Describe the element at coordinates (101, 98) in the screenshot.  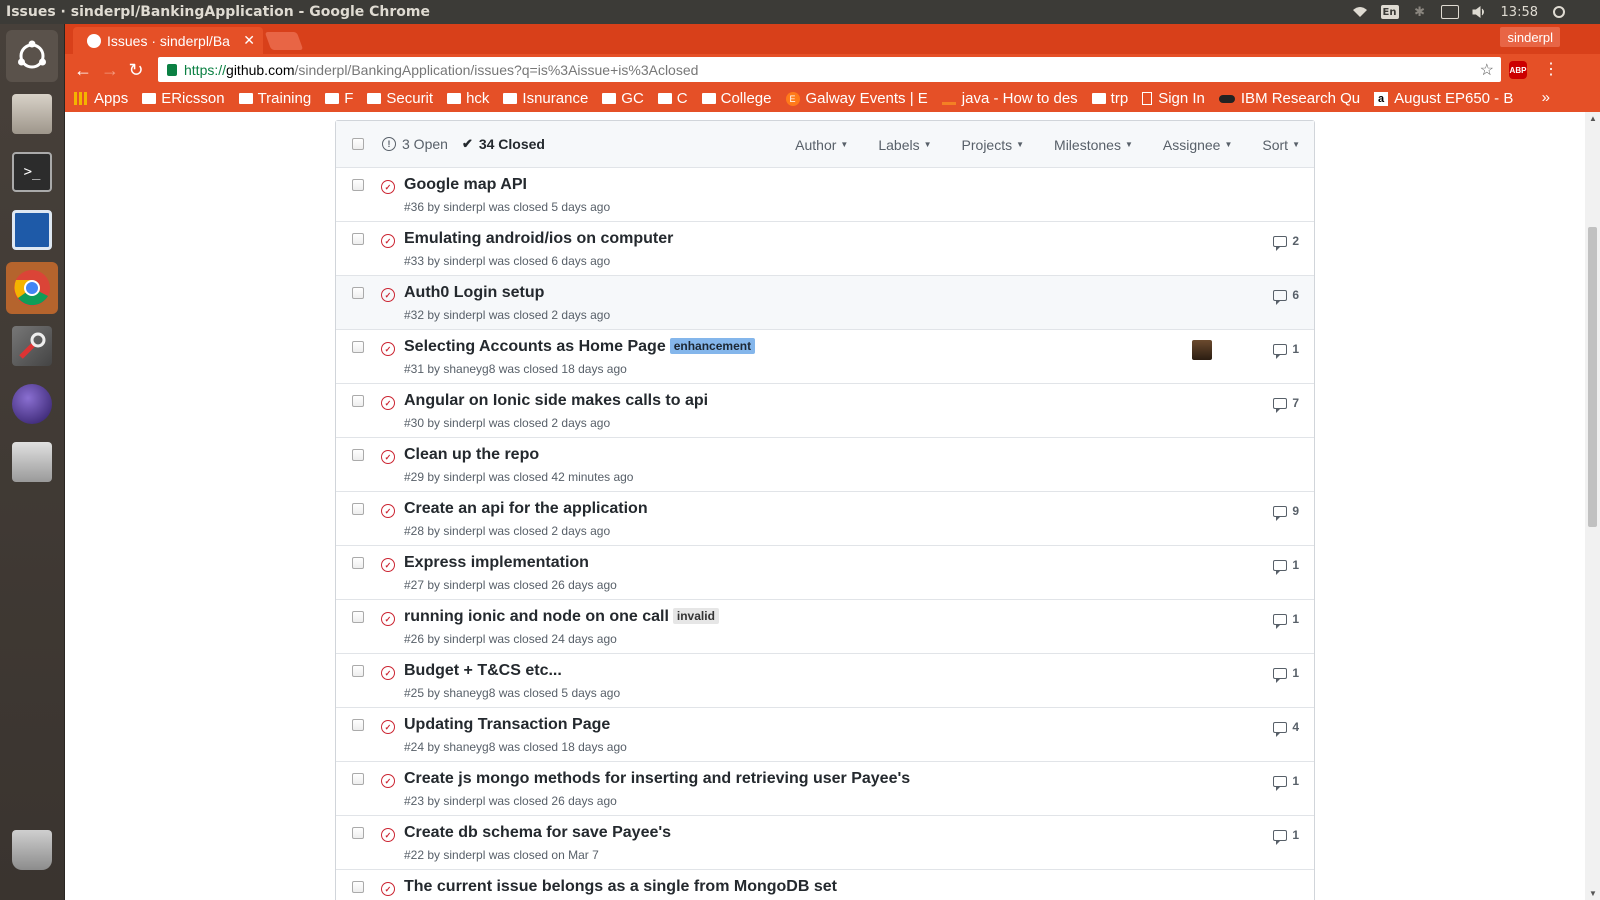
I see `bookmark-apps: Apps` at that location.